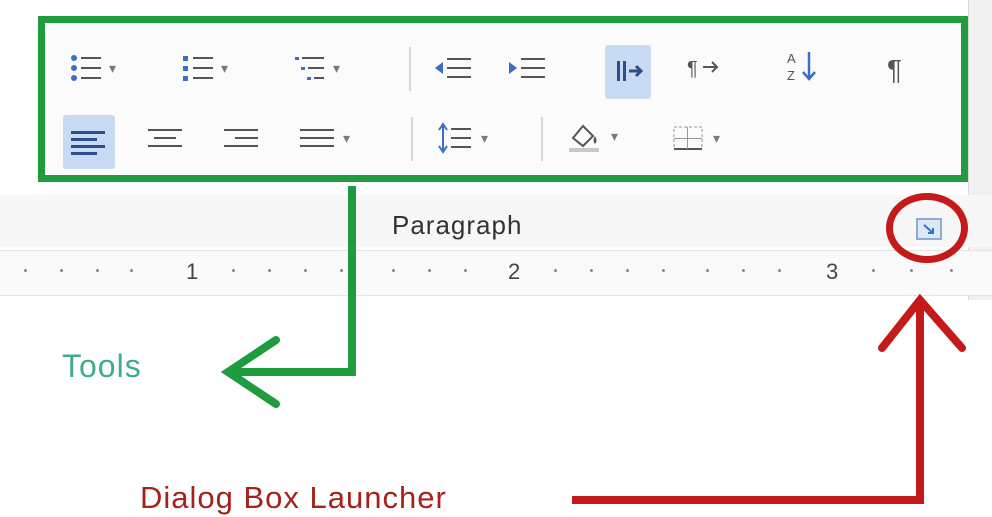 The height and width of the screenshot is (517, 992). I want to click on tools-annotation-label: Tools, so click(102, 366).